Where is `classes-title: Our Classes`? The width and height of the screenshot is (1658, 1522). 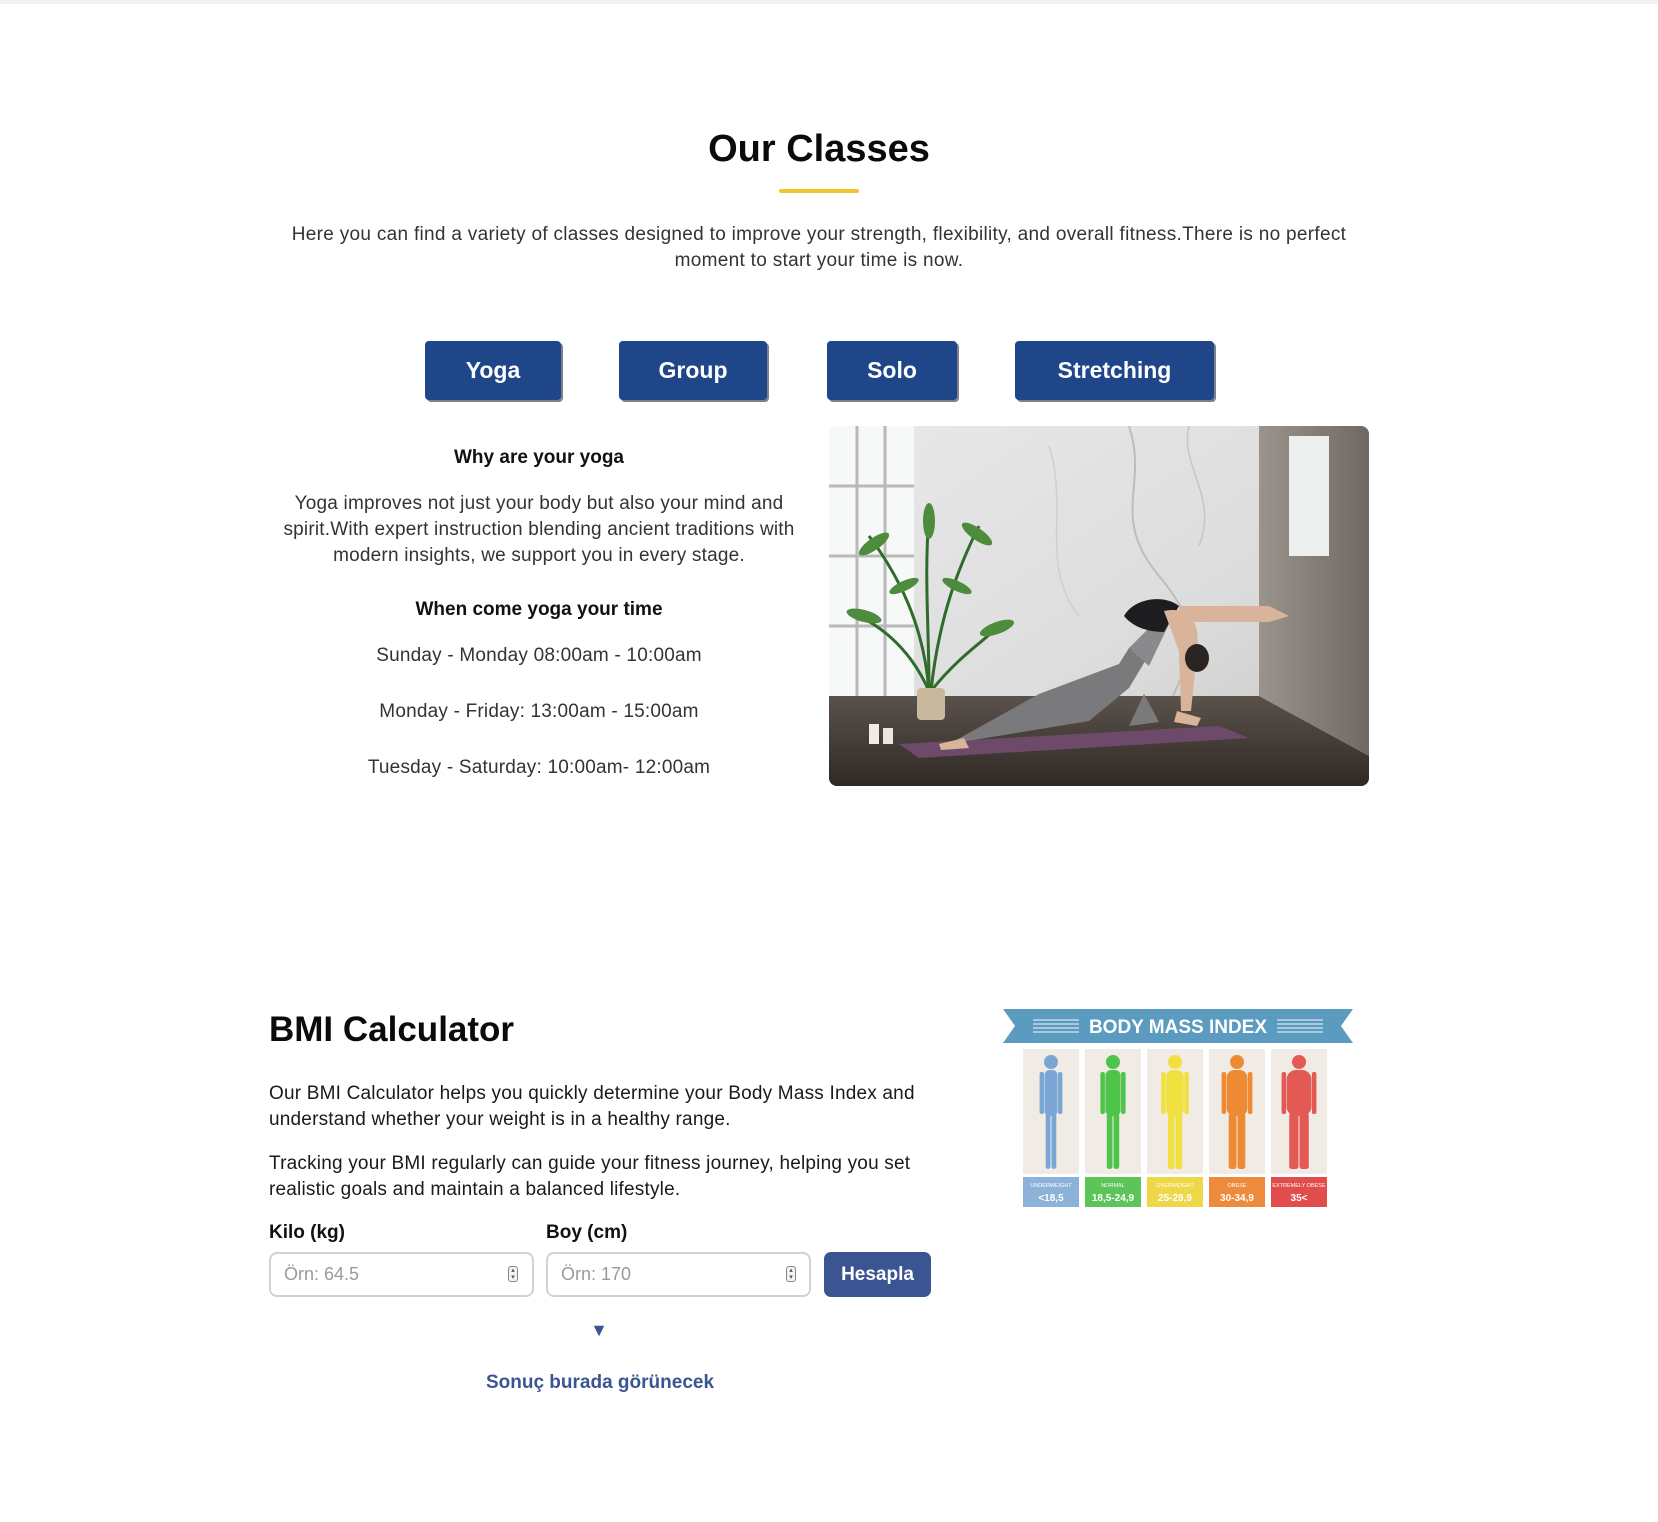 classes-title: Our Classes is located at coordinates (819, 149).